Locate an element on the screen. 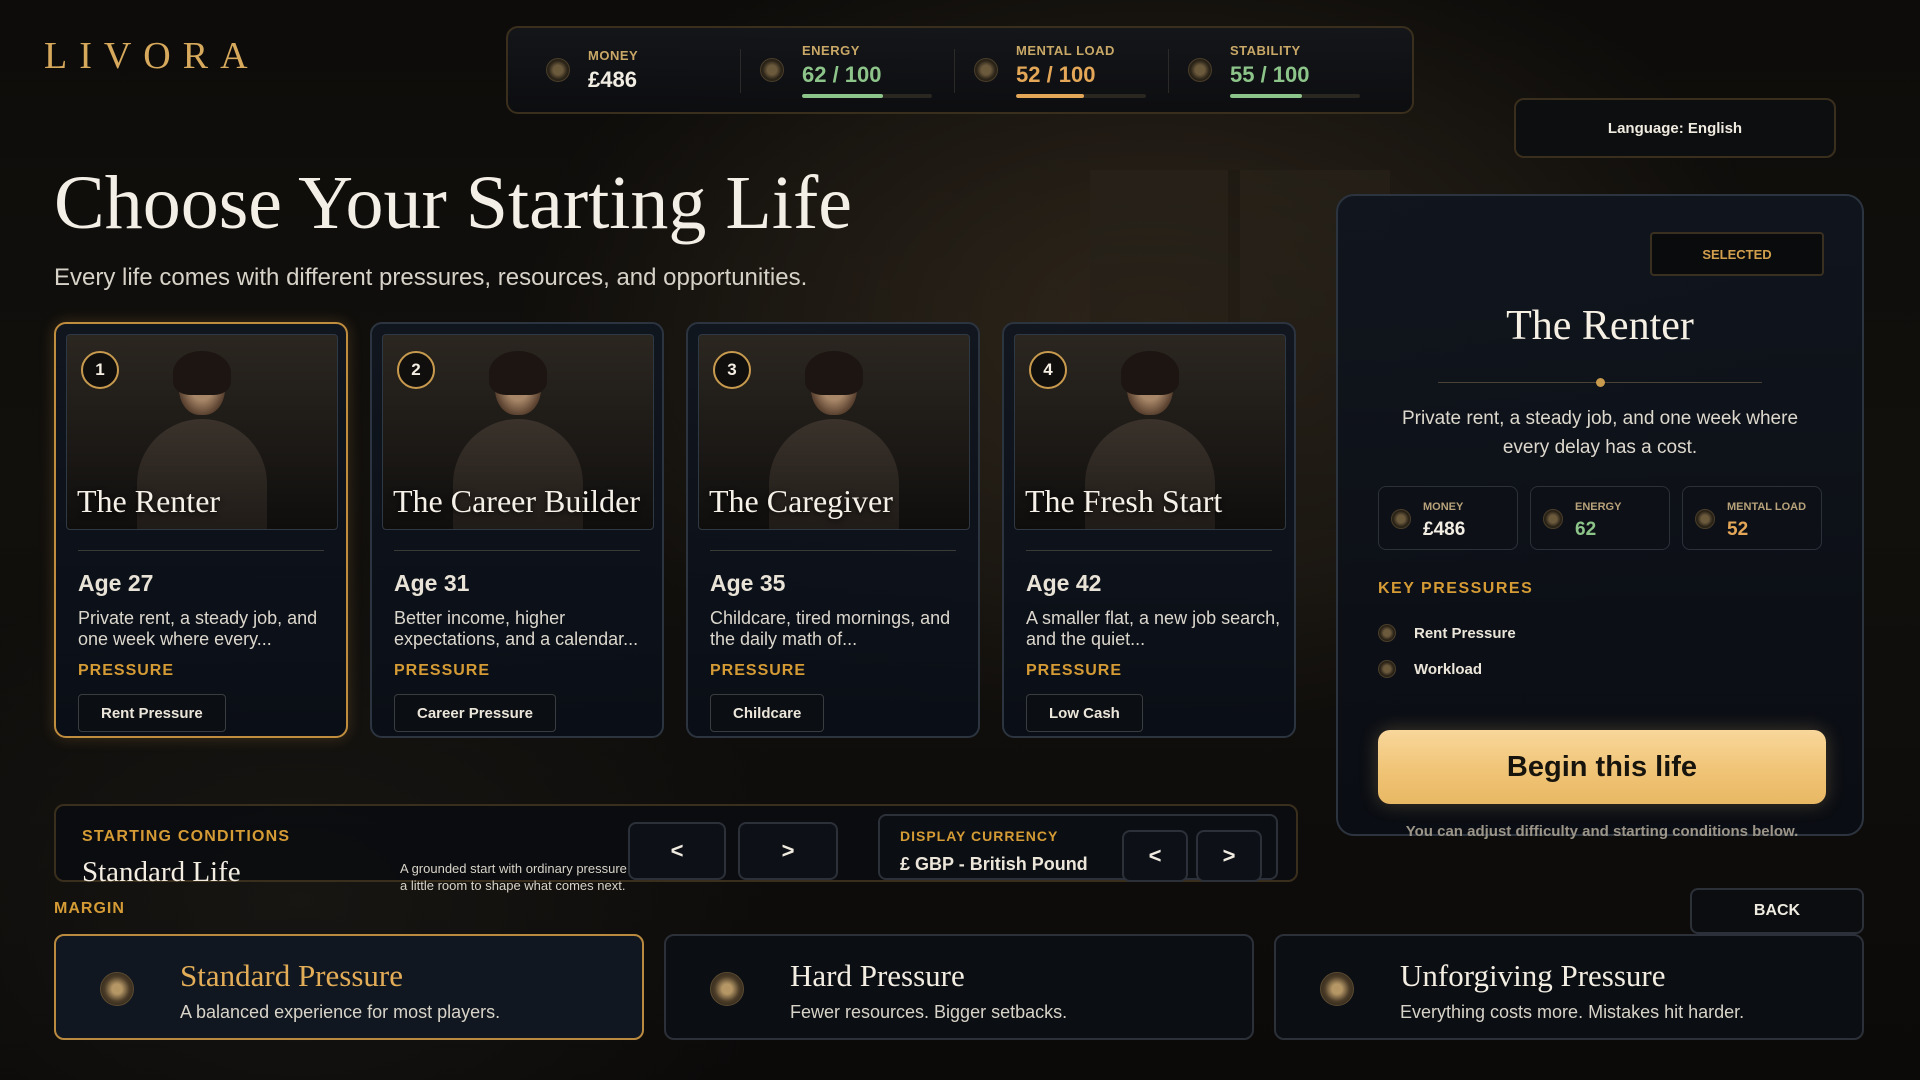  stat-value: 55 / 100 is located at coordinates (1270, 74).